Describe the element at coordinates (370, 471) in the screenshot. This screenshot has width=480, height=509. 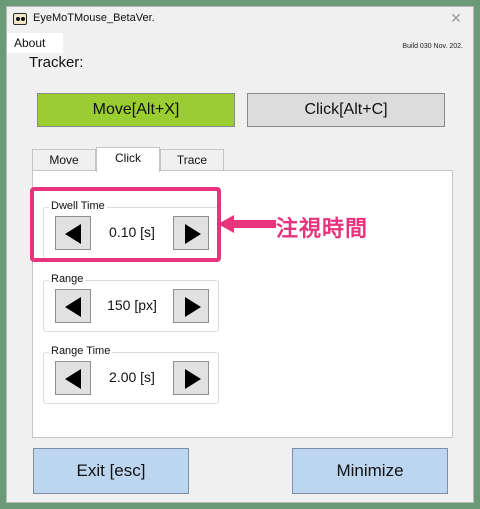
I see `minimize-button: Minimize` at that location.